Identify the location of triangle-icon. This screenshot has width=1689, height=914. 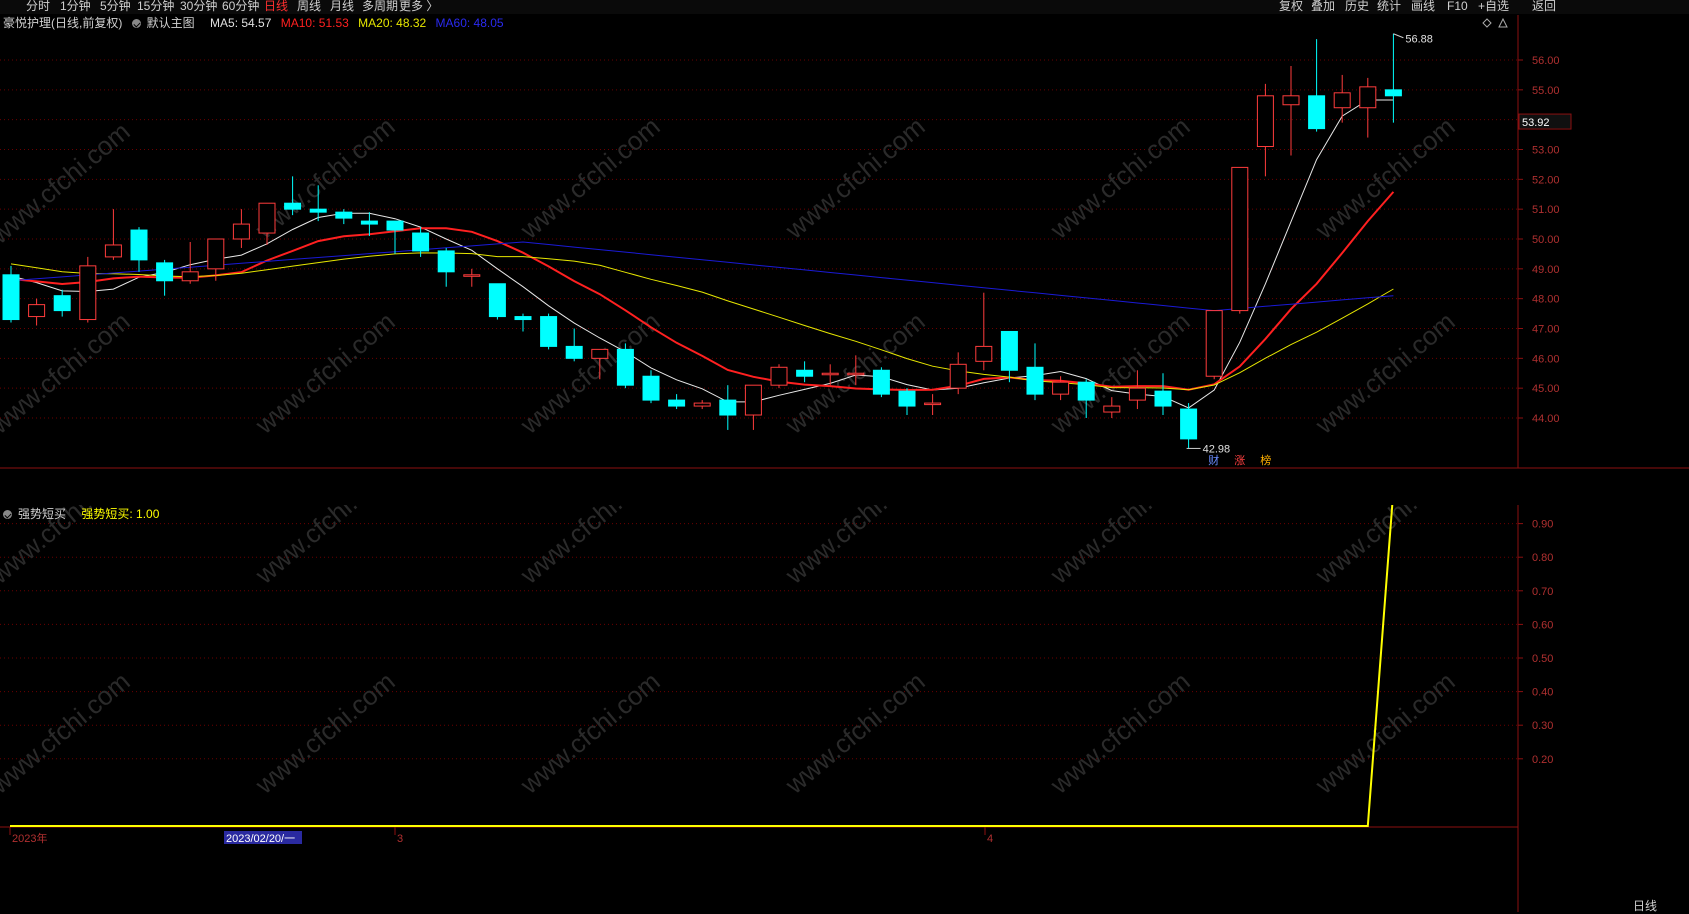
(1503, 22).